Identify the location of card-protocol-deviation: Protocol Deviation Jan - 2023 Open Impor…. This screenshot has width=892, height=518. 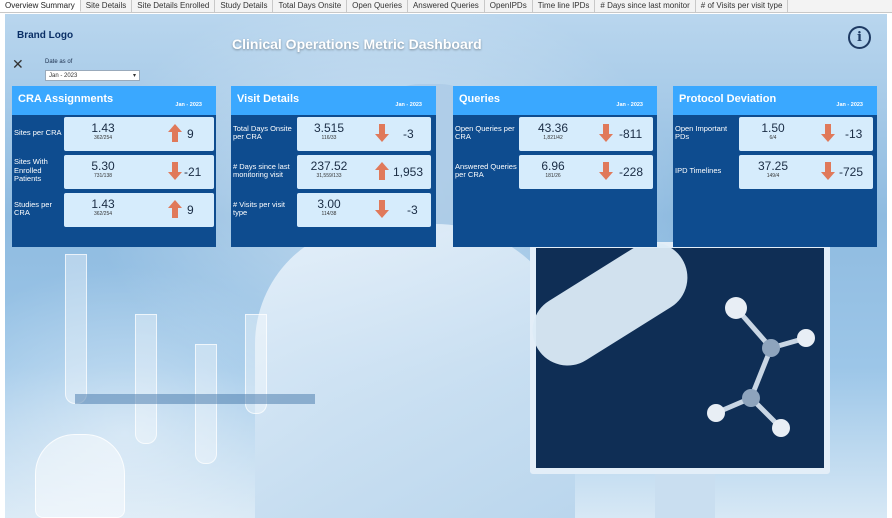
(775, 166).